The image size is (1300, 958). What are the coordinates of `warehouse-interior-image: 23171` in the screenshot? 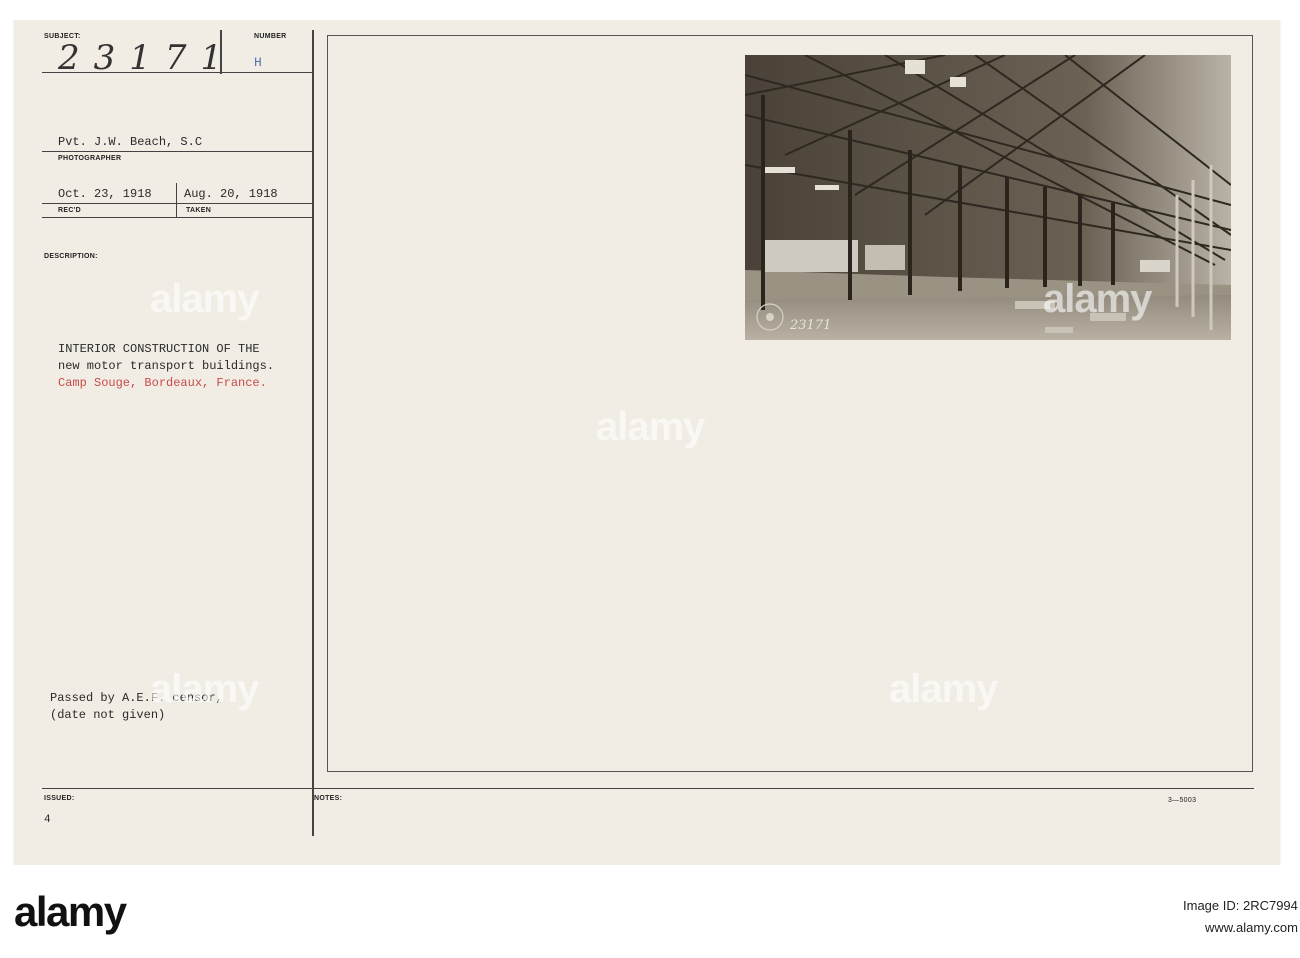 It's located at (988, 197).